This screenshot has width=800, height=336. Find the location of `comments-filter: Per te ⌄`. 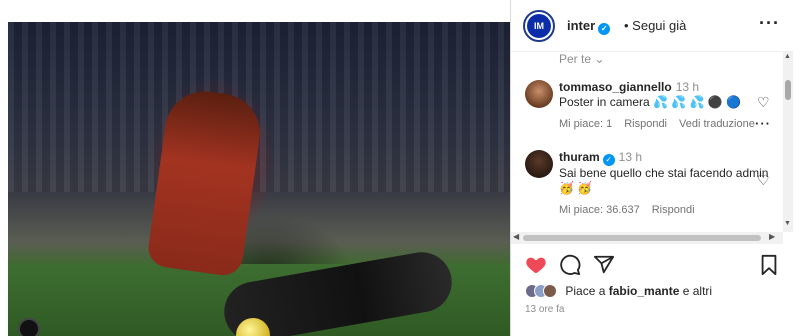

comments-filter: Per te ⌄ is located at coordinates (581, 59).